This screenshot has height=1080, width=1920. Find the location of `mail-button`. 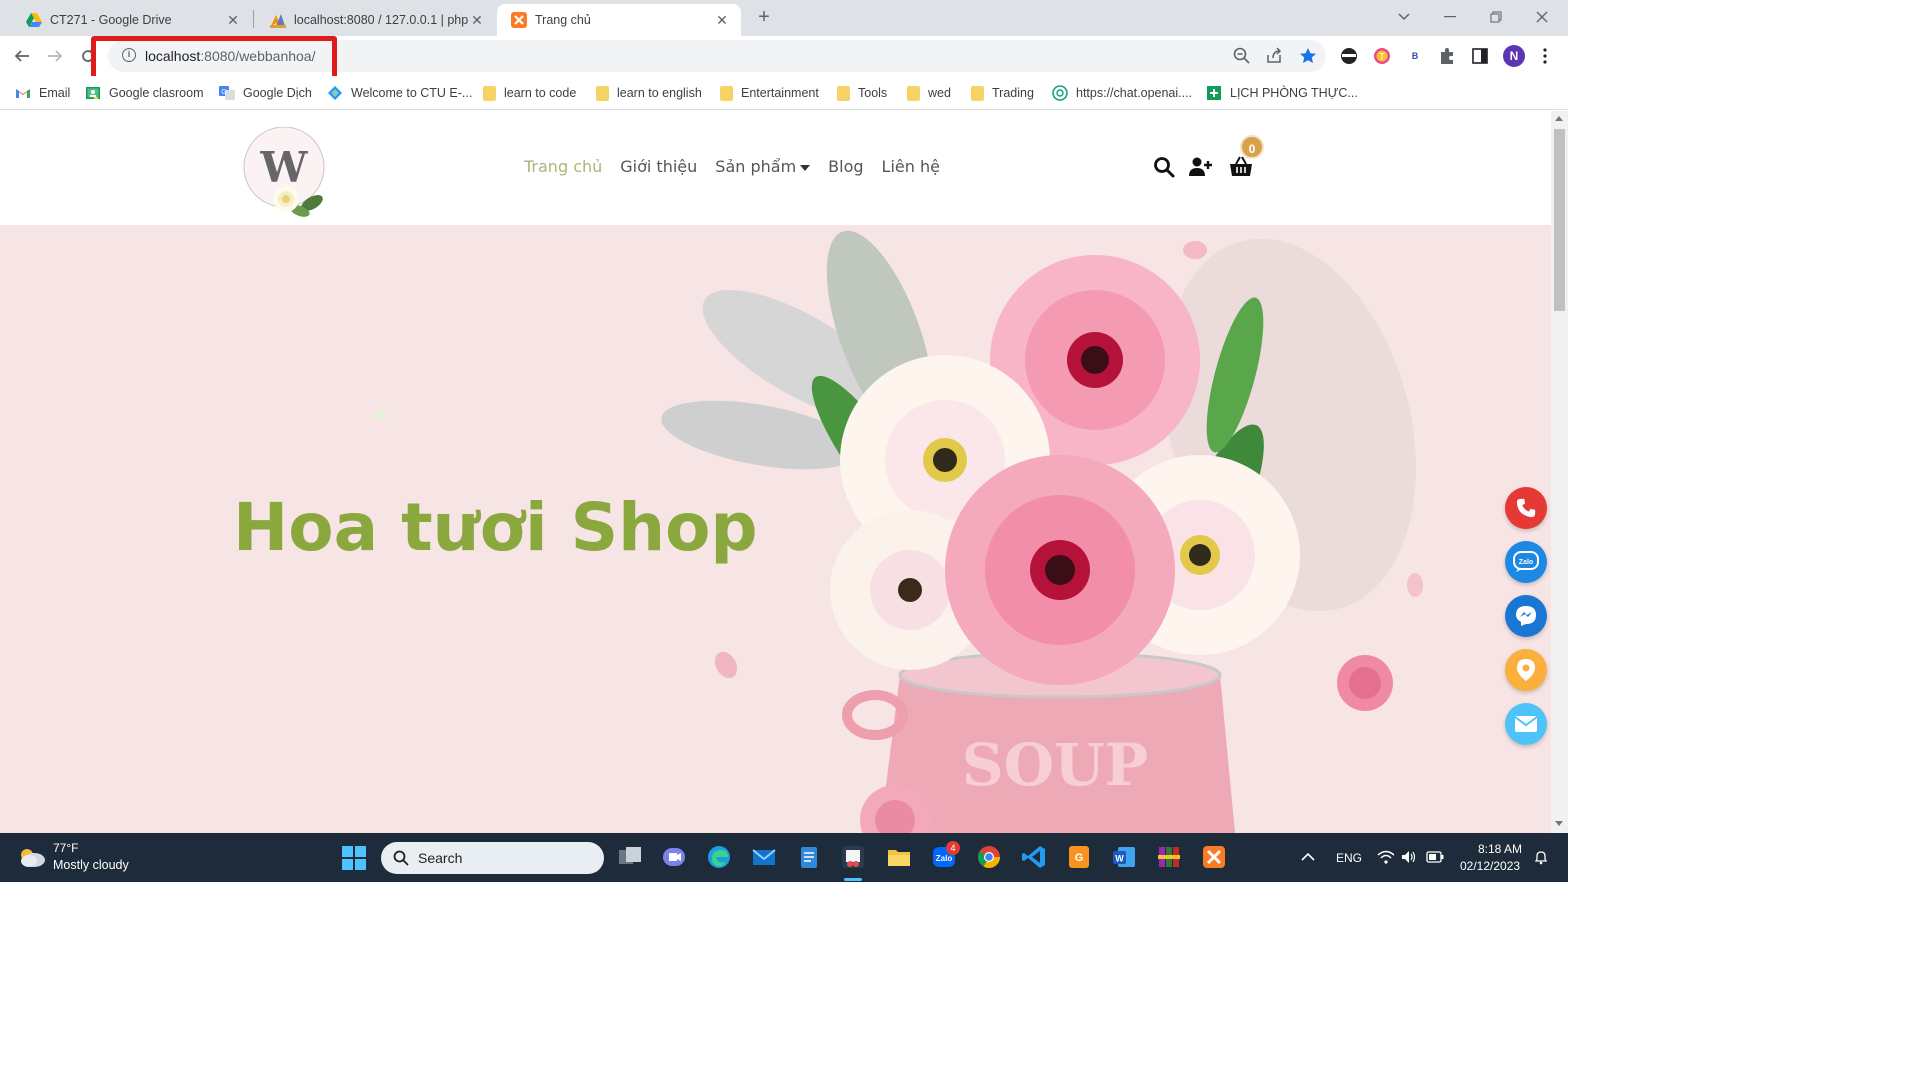

mail-button is located at coordinates (1526, 724).